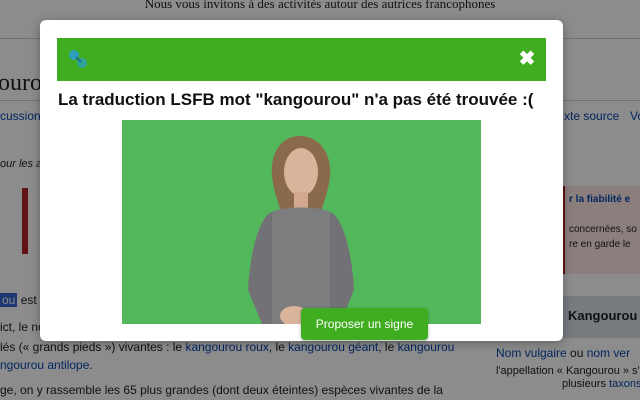 The height and width of the screenshot is (400, 640). Describe the element at coordinates (527, 59) in the screenshot. I see `close-icon: ✖` at that location.